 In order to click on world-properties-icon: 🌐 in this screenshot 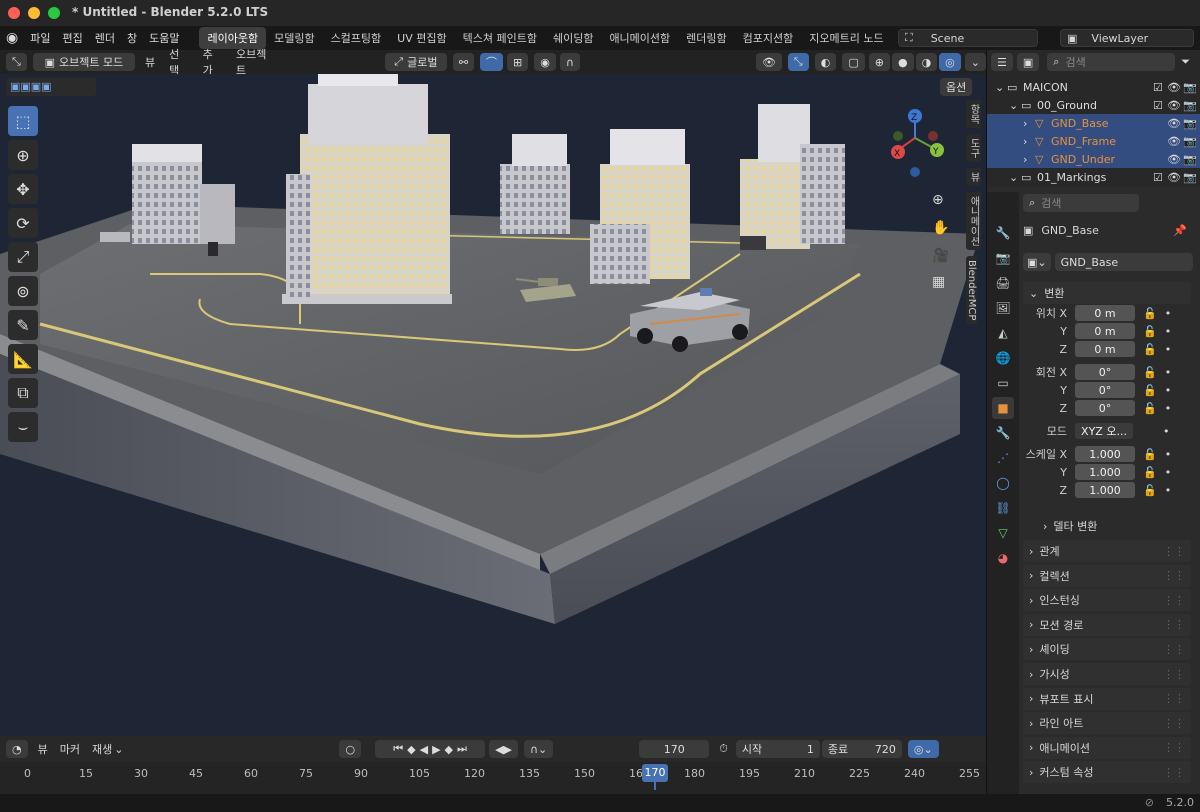, I will do `click(1003, 358)`.